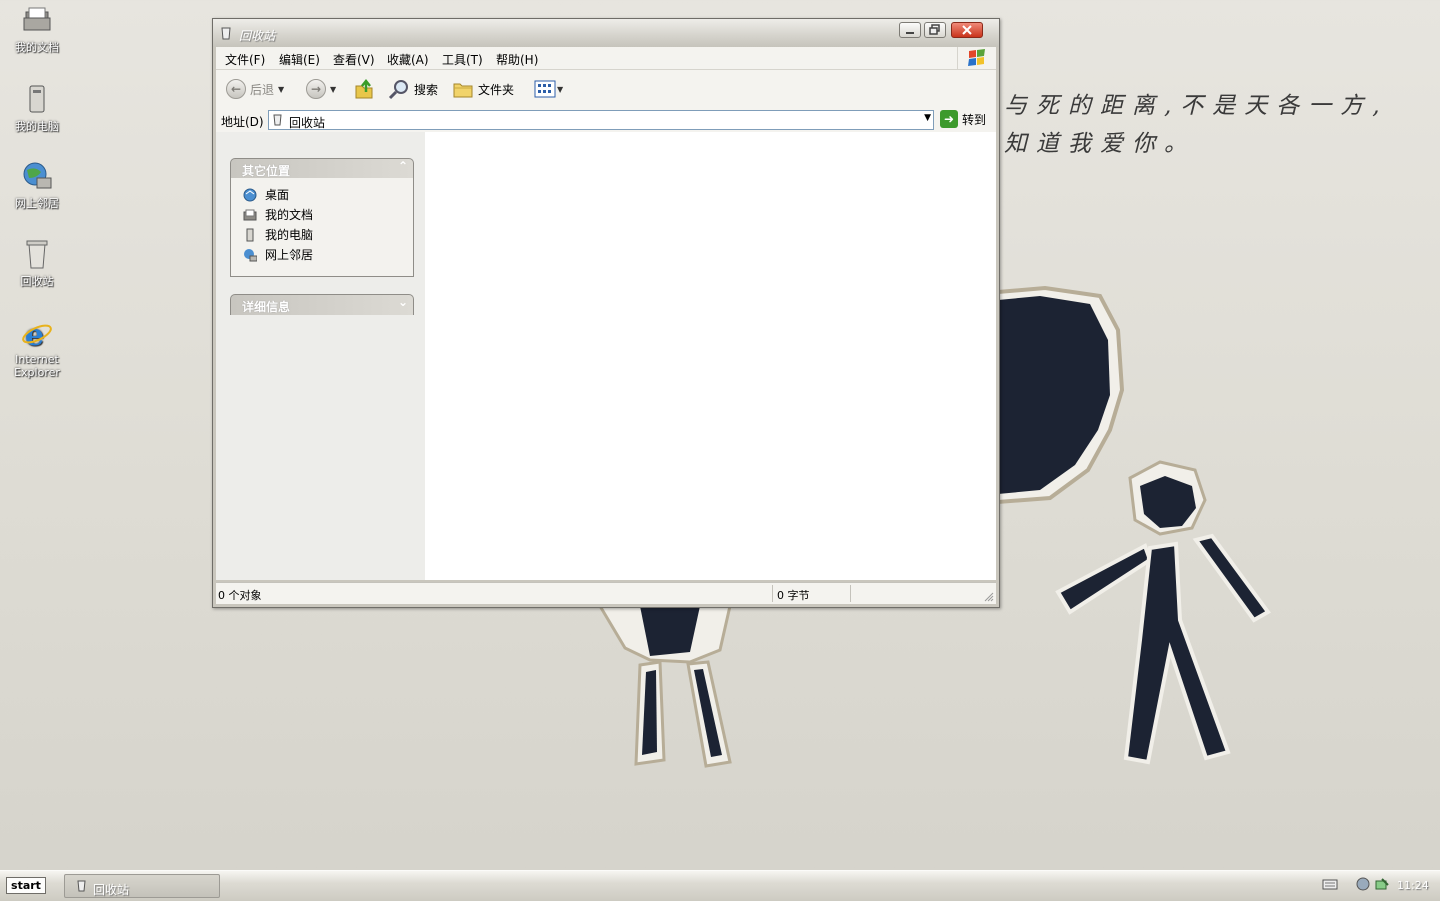  I want to click on windows-logo-icon, so click(976, 58).